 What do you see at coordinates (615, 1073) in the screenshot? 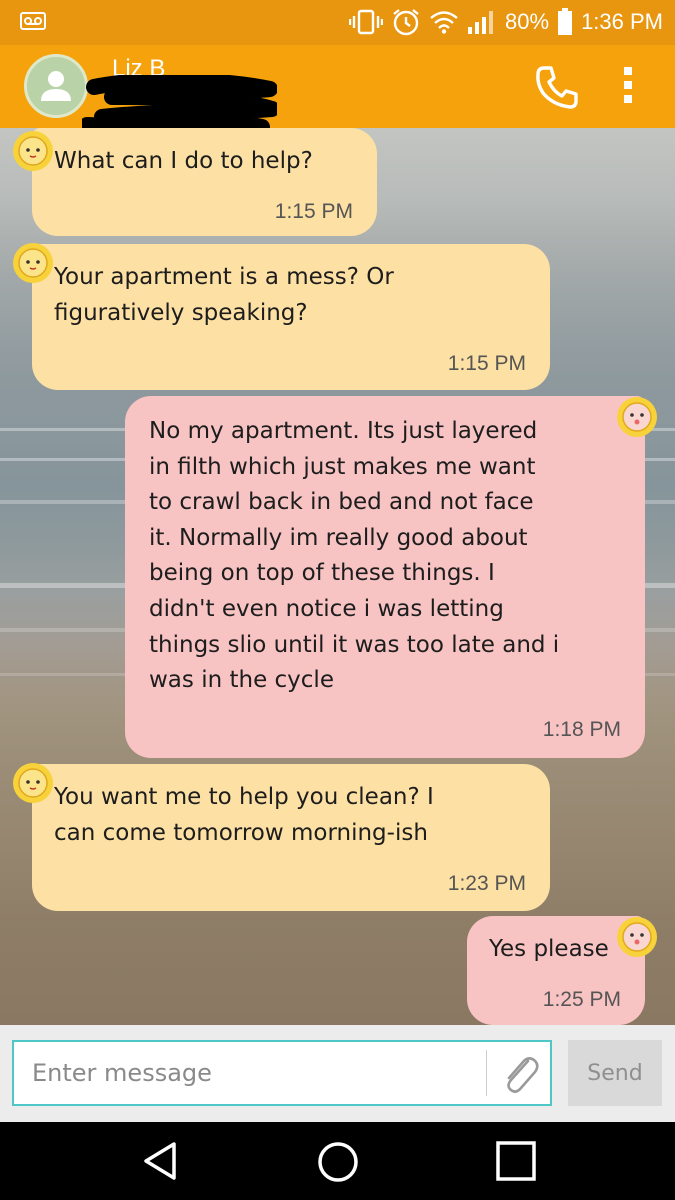
I see `send-button: Send` at bounding box center [615, 1073].